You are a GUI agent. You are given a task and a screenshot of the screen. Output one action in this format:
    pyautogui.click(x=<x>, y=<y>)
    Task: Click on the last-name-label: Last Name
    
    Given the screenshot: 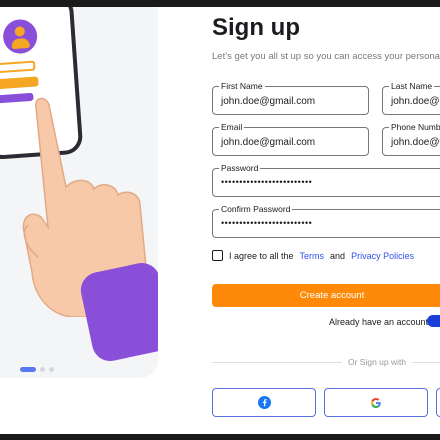 What is the action you would take?
    pyautogui.click(x=412, y=86)
    